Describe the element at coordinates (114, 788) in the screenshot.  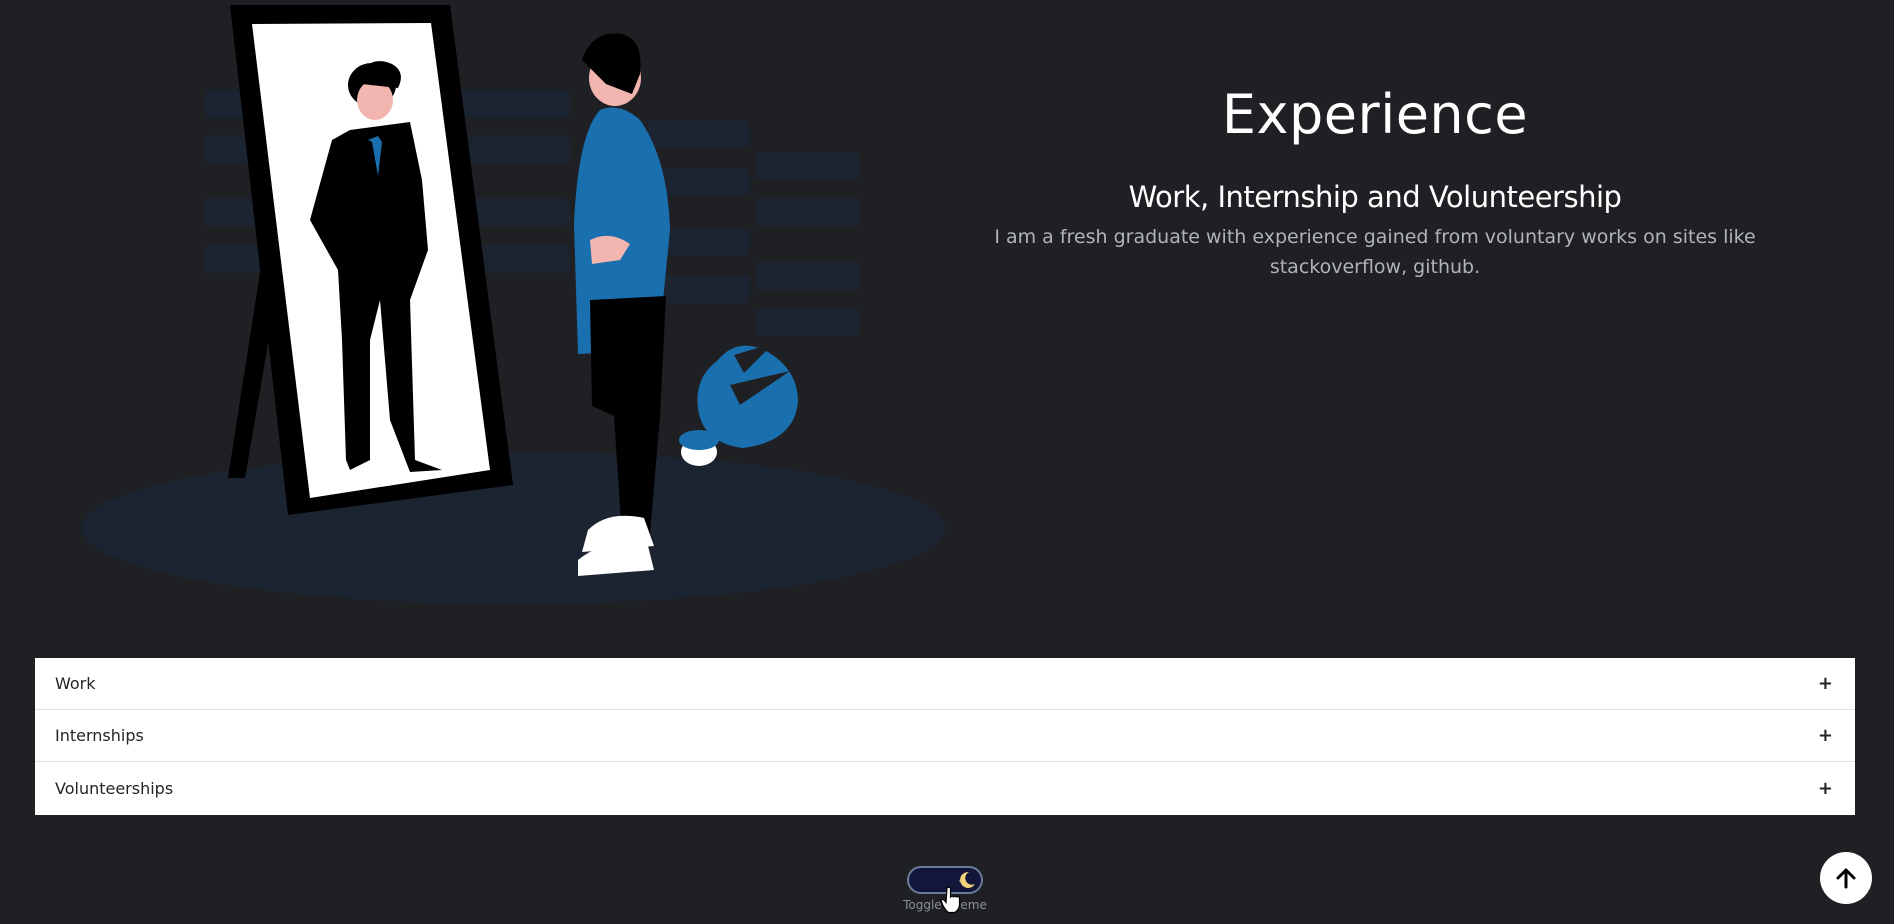
I see `accordion-label: Volunteerships` at that location.